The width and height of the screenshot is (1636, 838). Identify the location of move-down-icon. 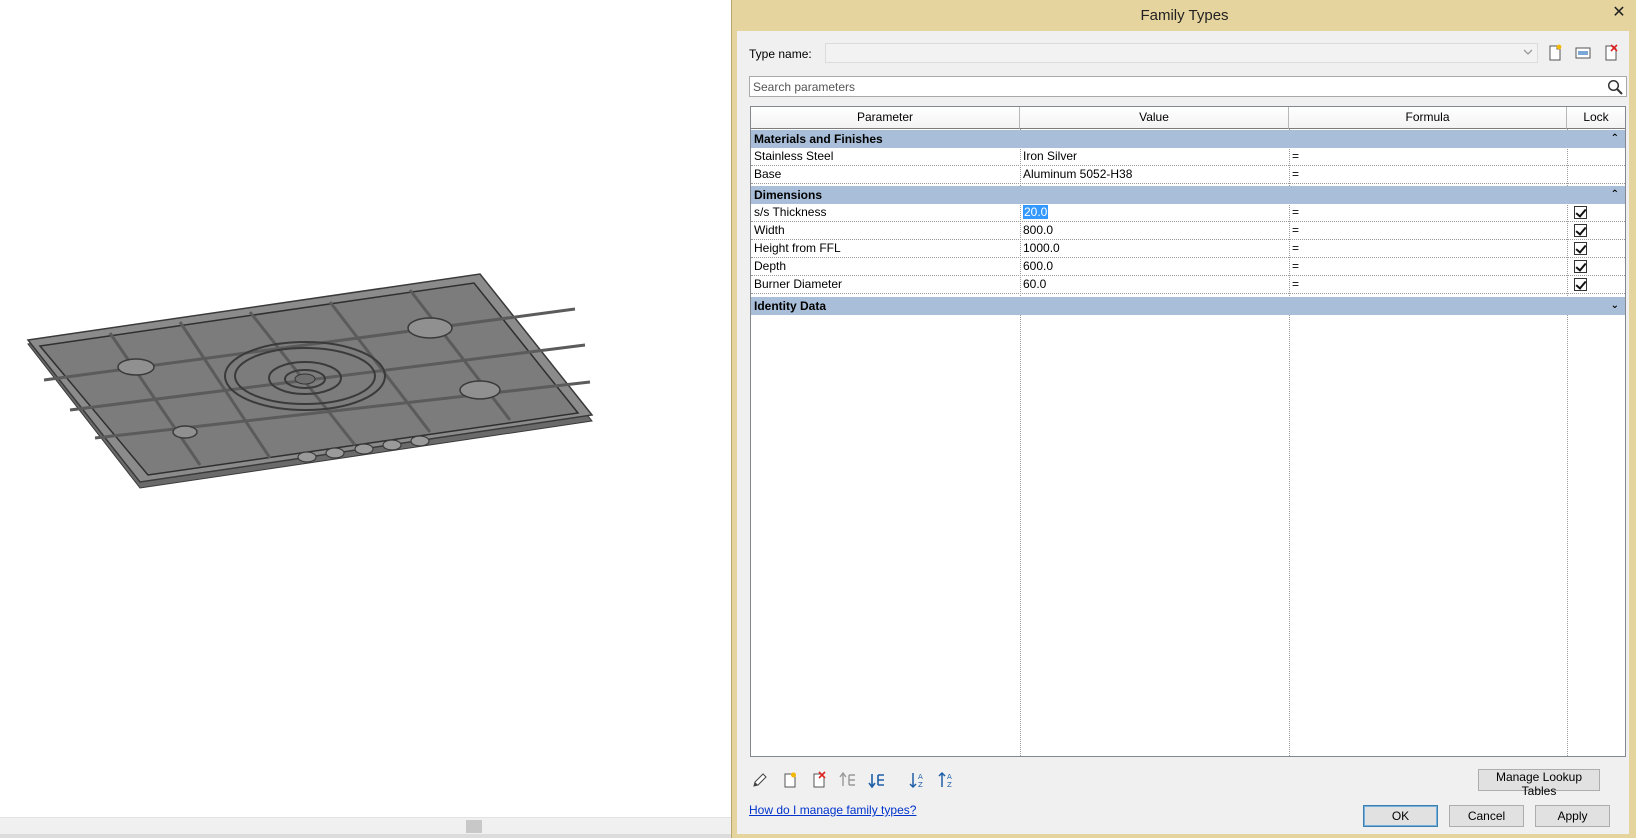
(877, 780).